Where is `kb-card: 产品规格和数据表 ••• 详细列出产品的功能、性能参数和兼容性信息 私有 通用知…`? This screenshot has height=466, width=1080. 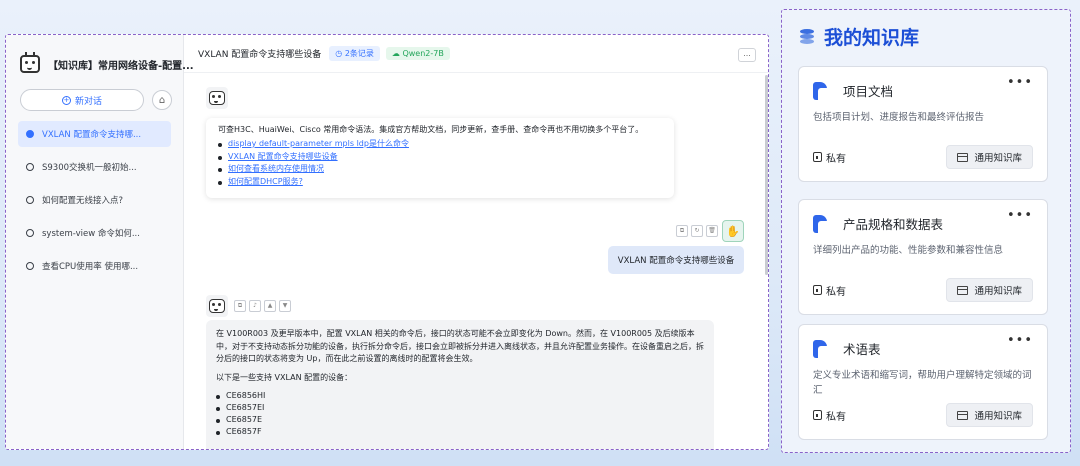 kb-card: 产品规格和数据表 ••• 详细列出产品的功能、性能参数和兼容性信息 私有 通用知… is located at coordinates (923, 257).